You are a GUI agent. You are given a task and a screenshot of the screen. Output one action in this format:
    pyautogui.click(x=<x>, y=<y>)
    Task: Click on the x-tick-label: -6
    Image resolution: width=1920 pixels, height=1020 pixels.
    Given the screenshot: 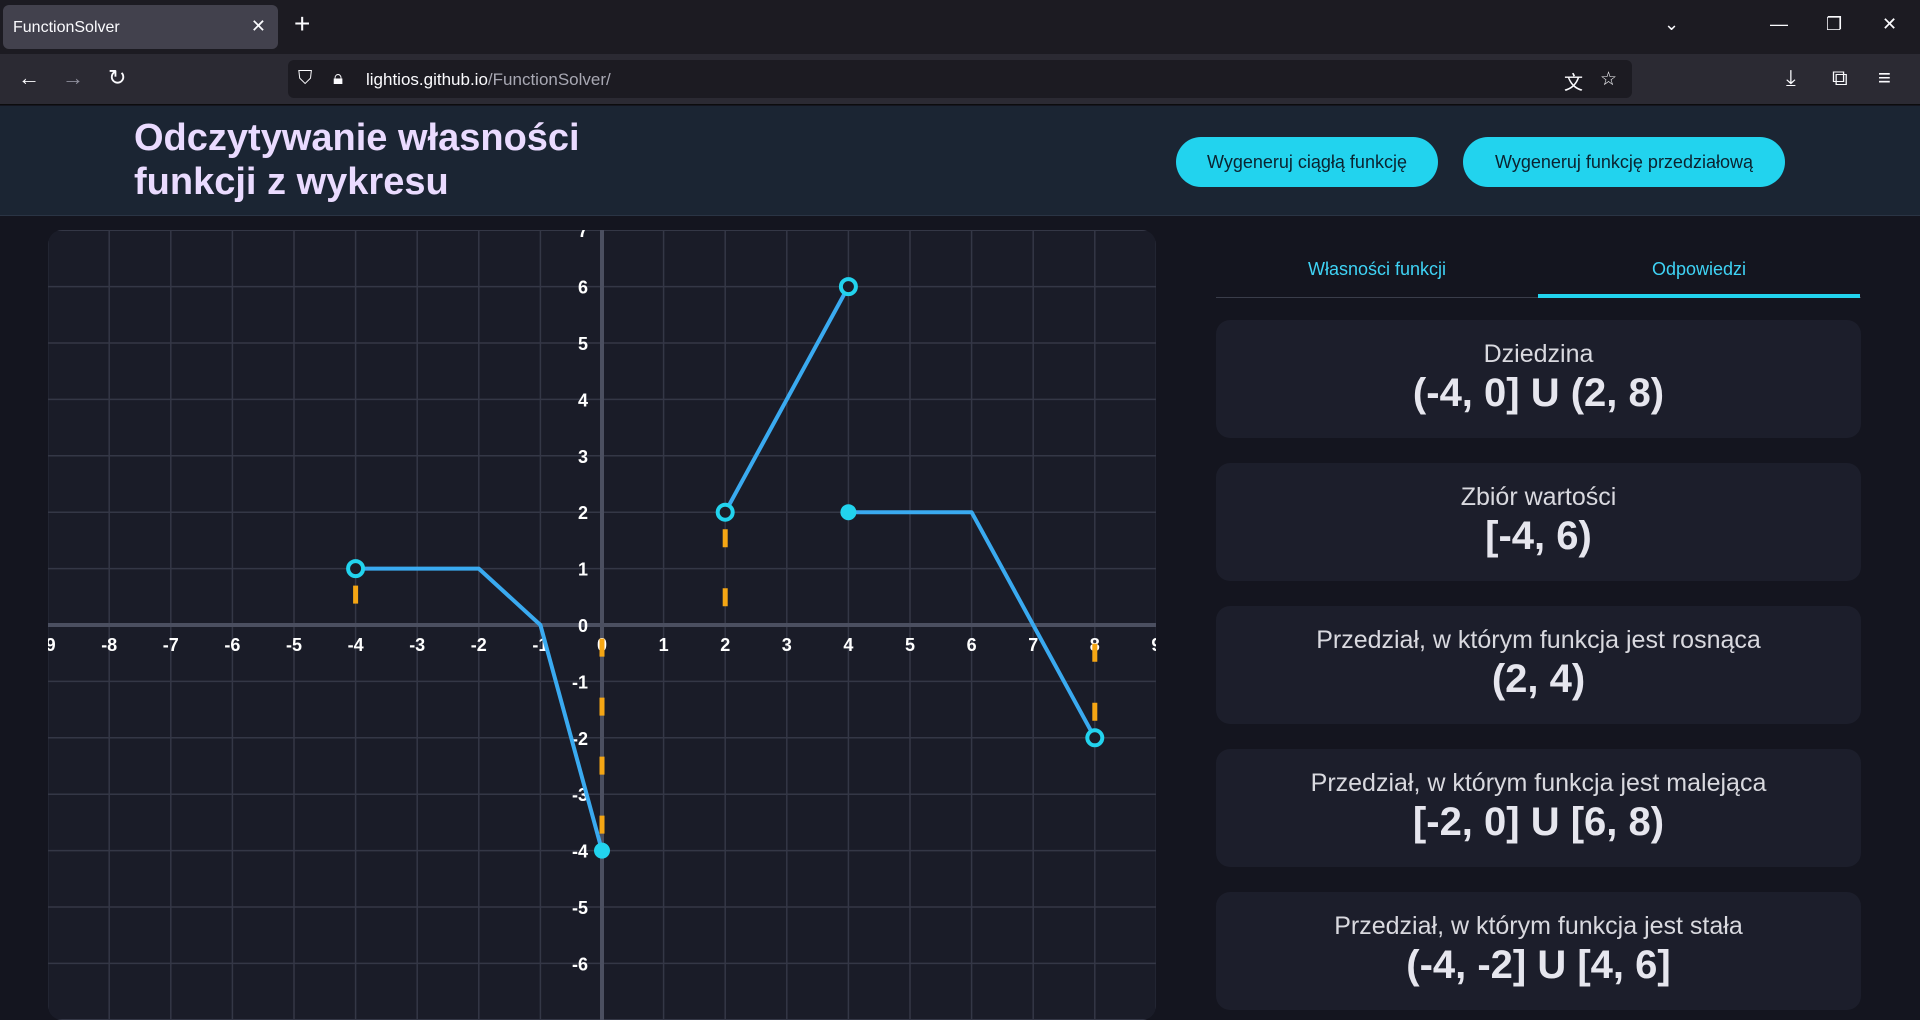 What is the action you would take?
    pyautogui.click(x=232, y=645)
    